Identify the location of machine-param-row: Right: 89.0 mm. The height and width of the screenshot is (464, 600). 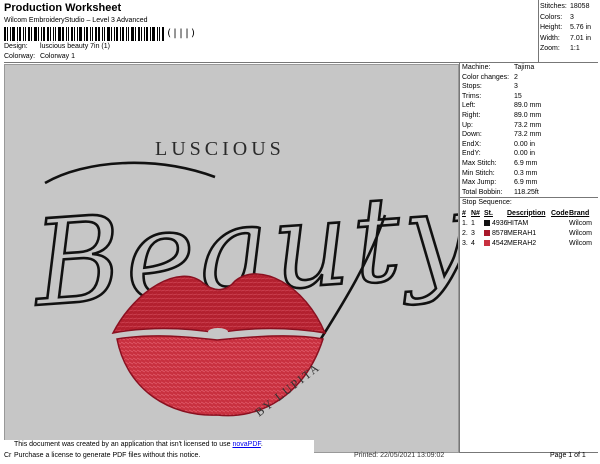
(530, 116).